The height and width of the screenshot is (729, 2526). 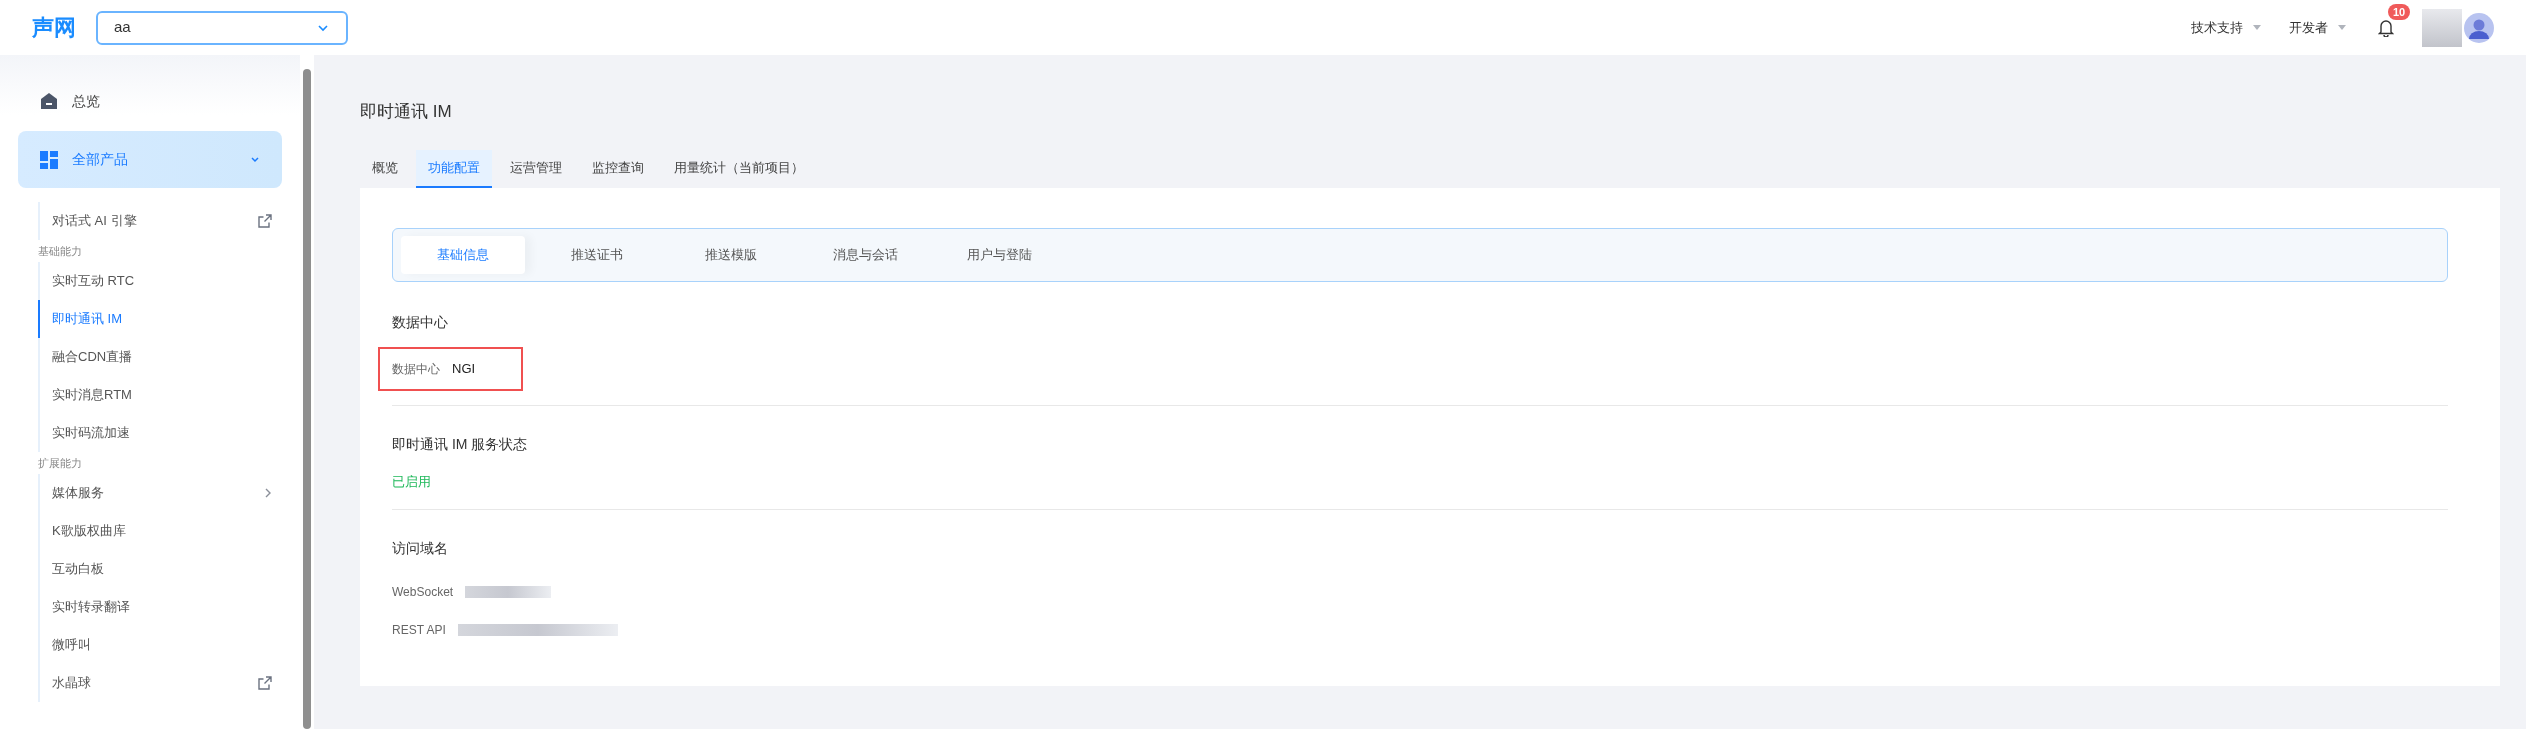 I want to click on tab: 用量统计（当前项目）, so click(x=739, y=168).